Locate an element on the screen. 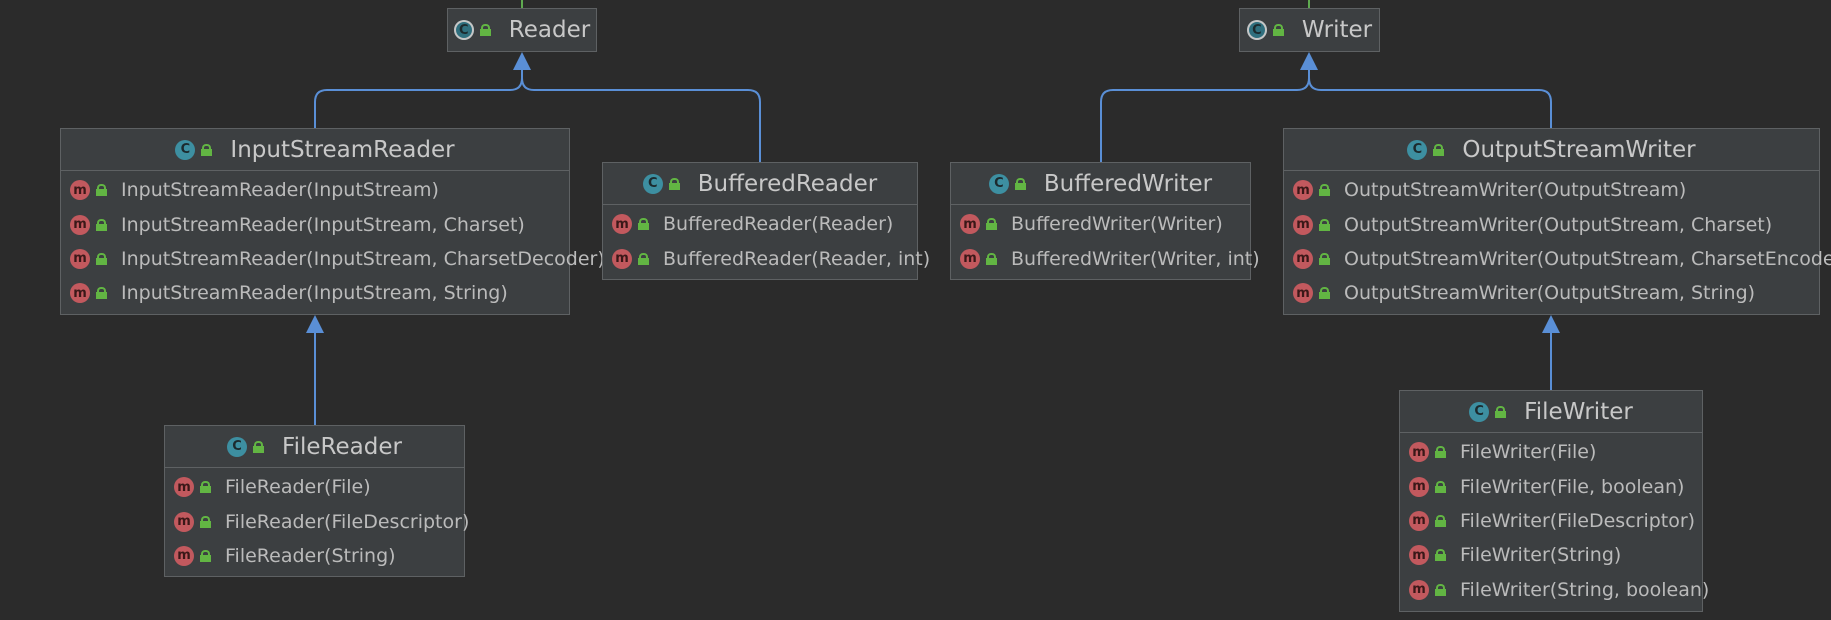 The height and width of the screenshot is (620, 1831). member-row: m OutputStreamWriter(OutputStream) is located at coordinates (1551, 190).